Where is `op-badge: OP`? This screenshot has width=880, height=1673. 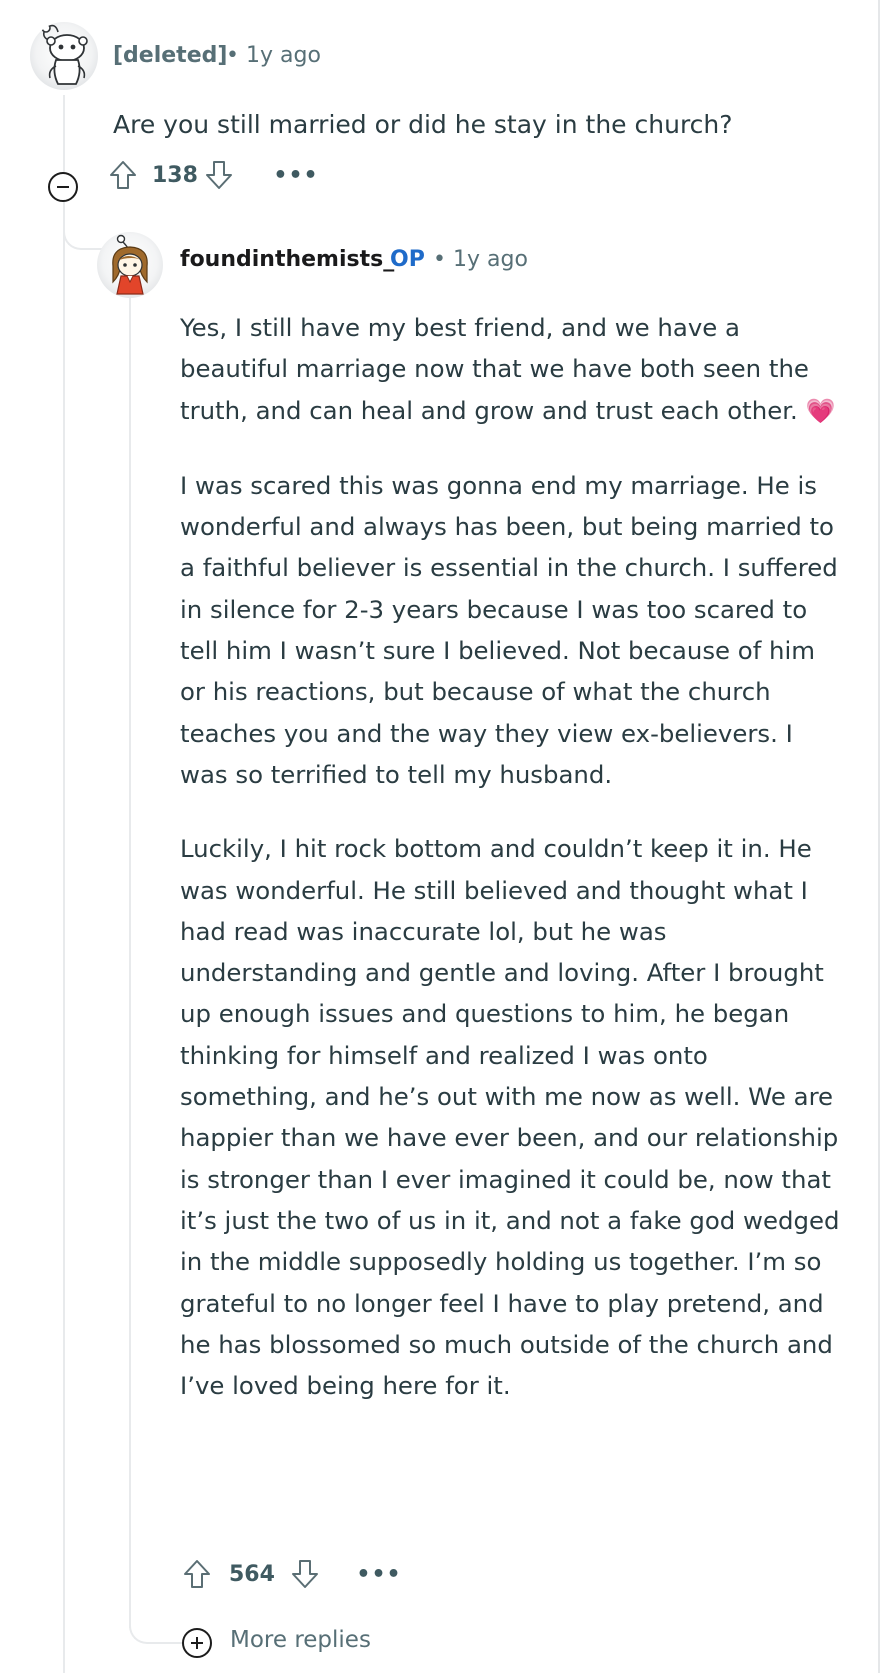 op-badge: OP is located at coordinates (407, 259).